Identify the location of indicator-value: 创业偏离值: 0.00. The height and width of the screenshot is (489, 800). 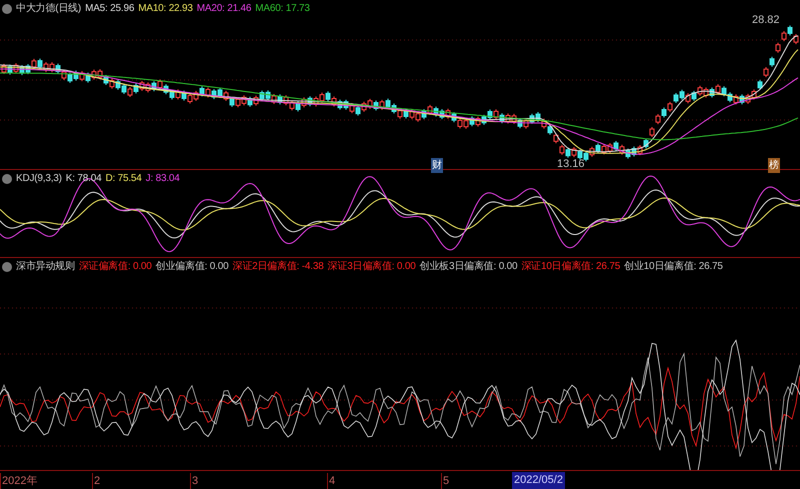
(192, 267).